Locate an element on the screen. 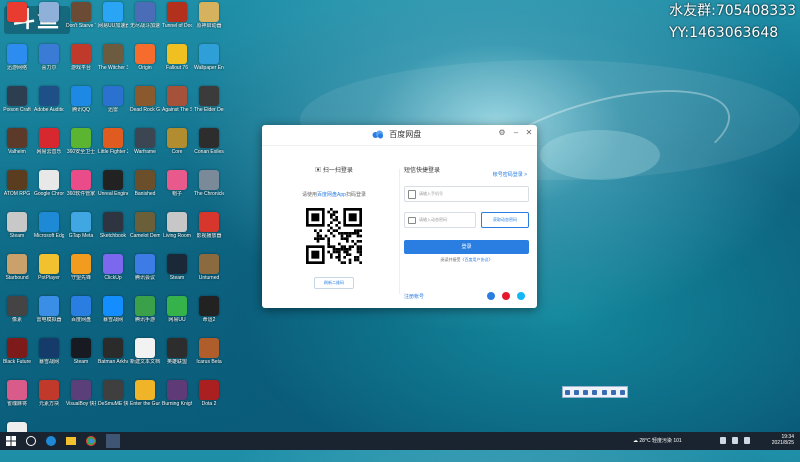  desktop-icon: 迅游网络 is located at coordinates (17, 64).